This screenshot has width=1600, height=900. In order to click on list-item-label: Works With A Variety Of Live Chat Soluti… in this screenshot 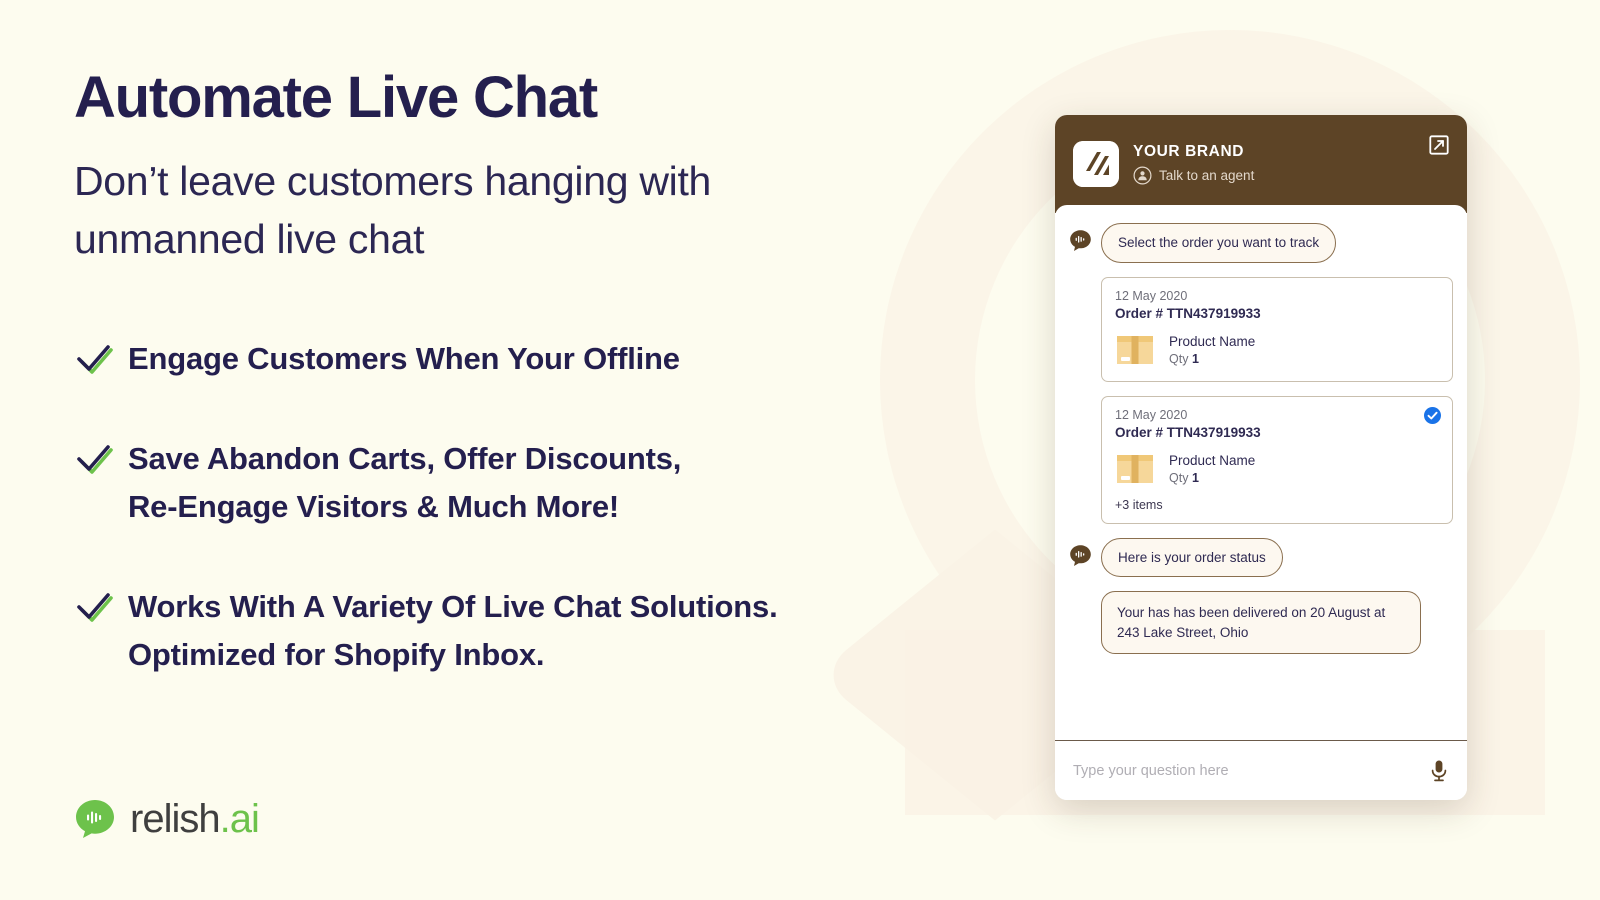, I will do `click(453, 631)`.